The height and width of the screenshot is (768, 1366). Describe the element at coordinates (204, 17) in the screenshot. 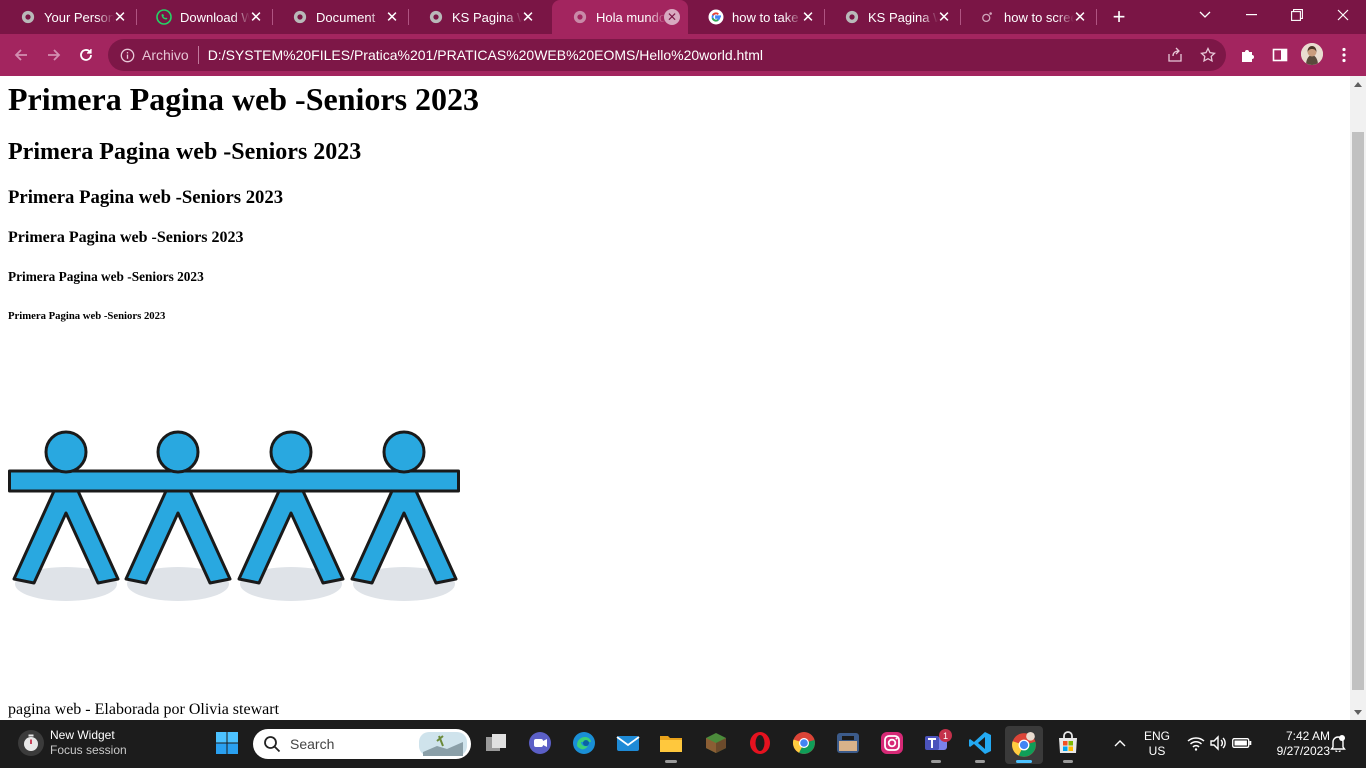

I see `tab-download-w: Download W ✕` at that location.